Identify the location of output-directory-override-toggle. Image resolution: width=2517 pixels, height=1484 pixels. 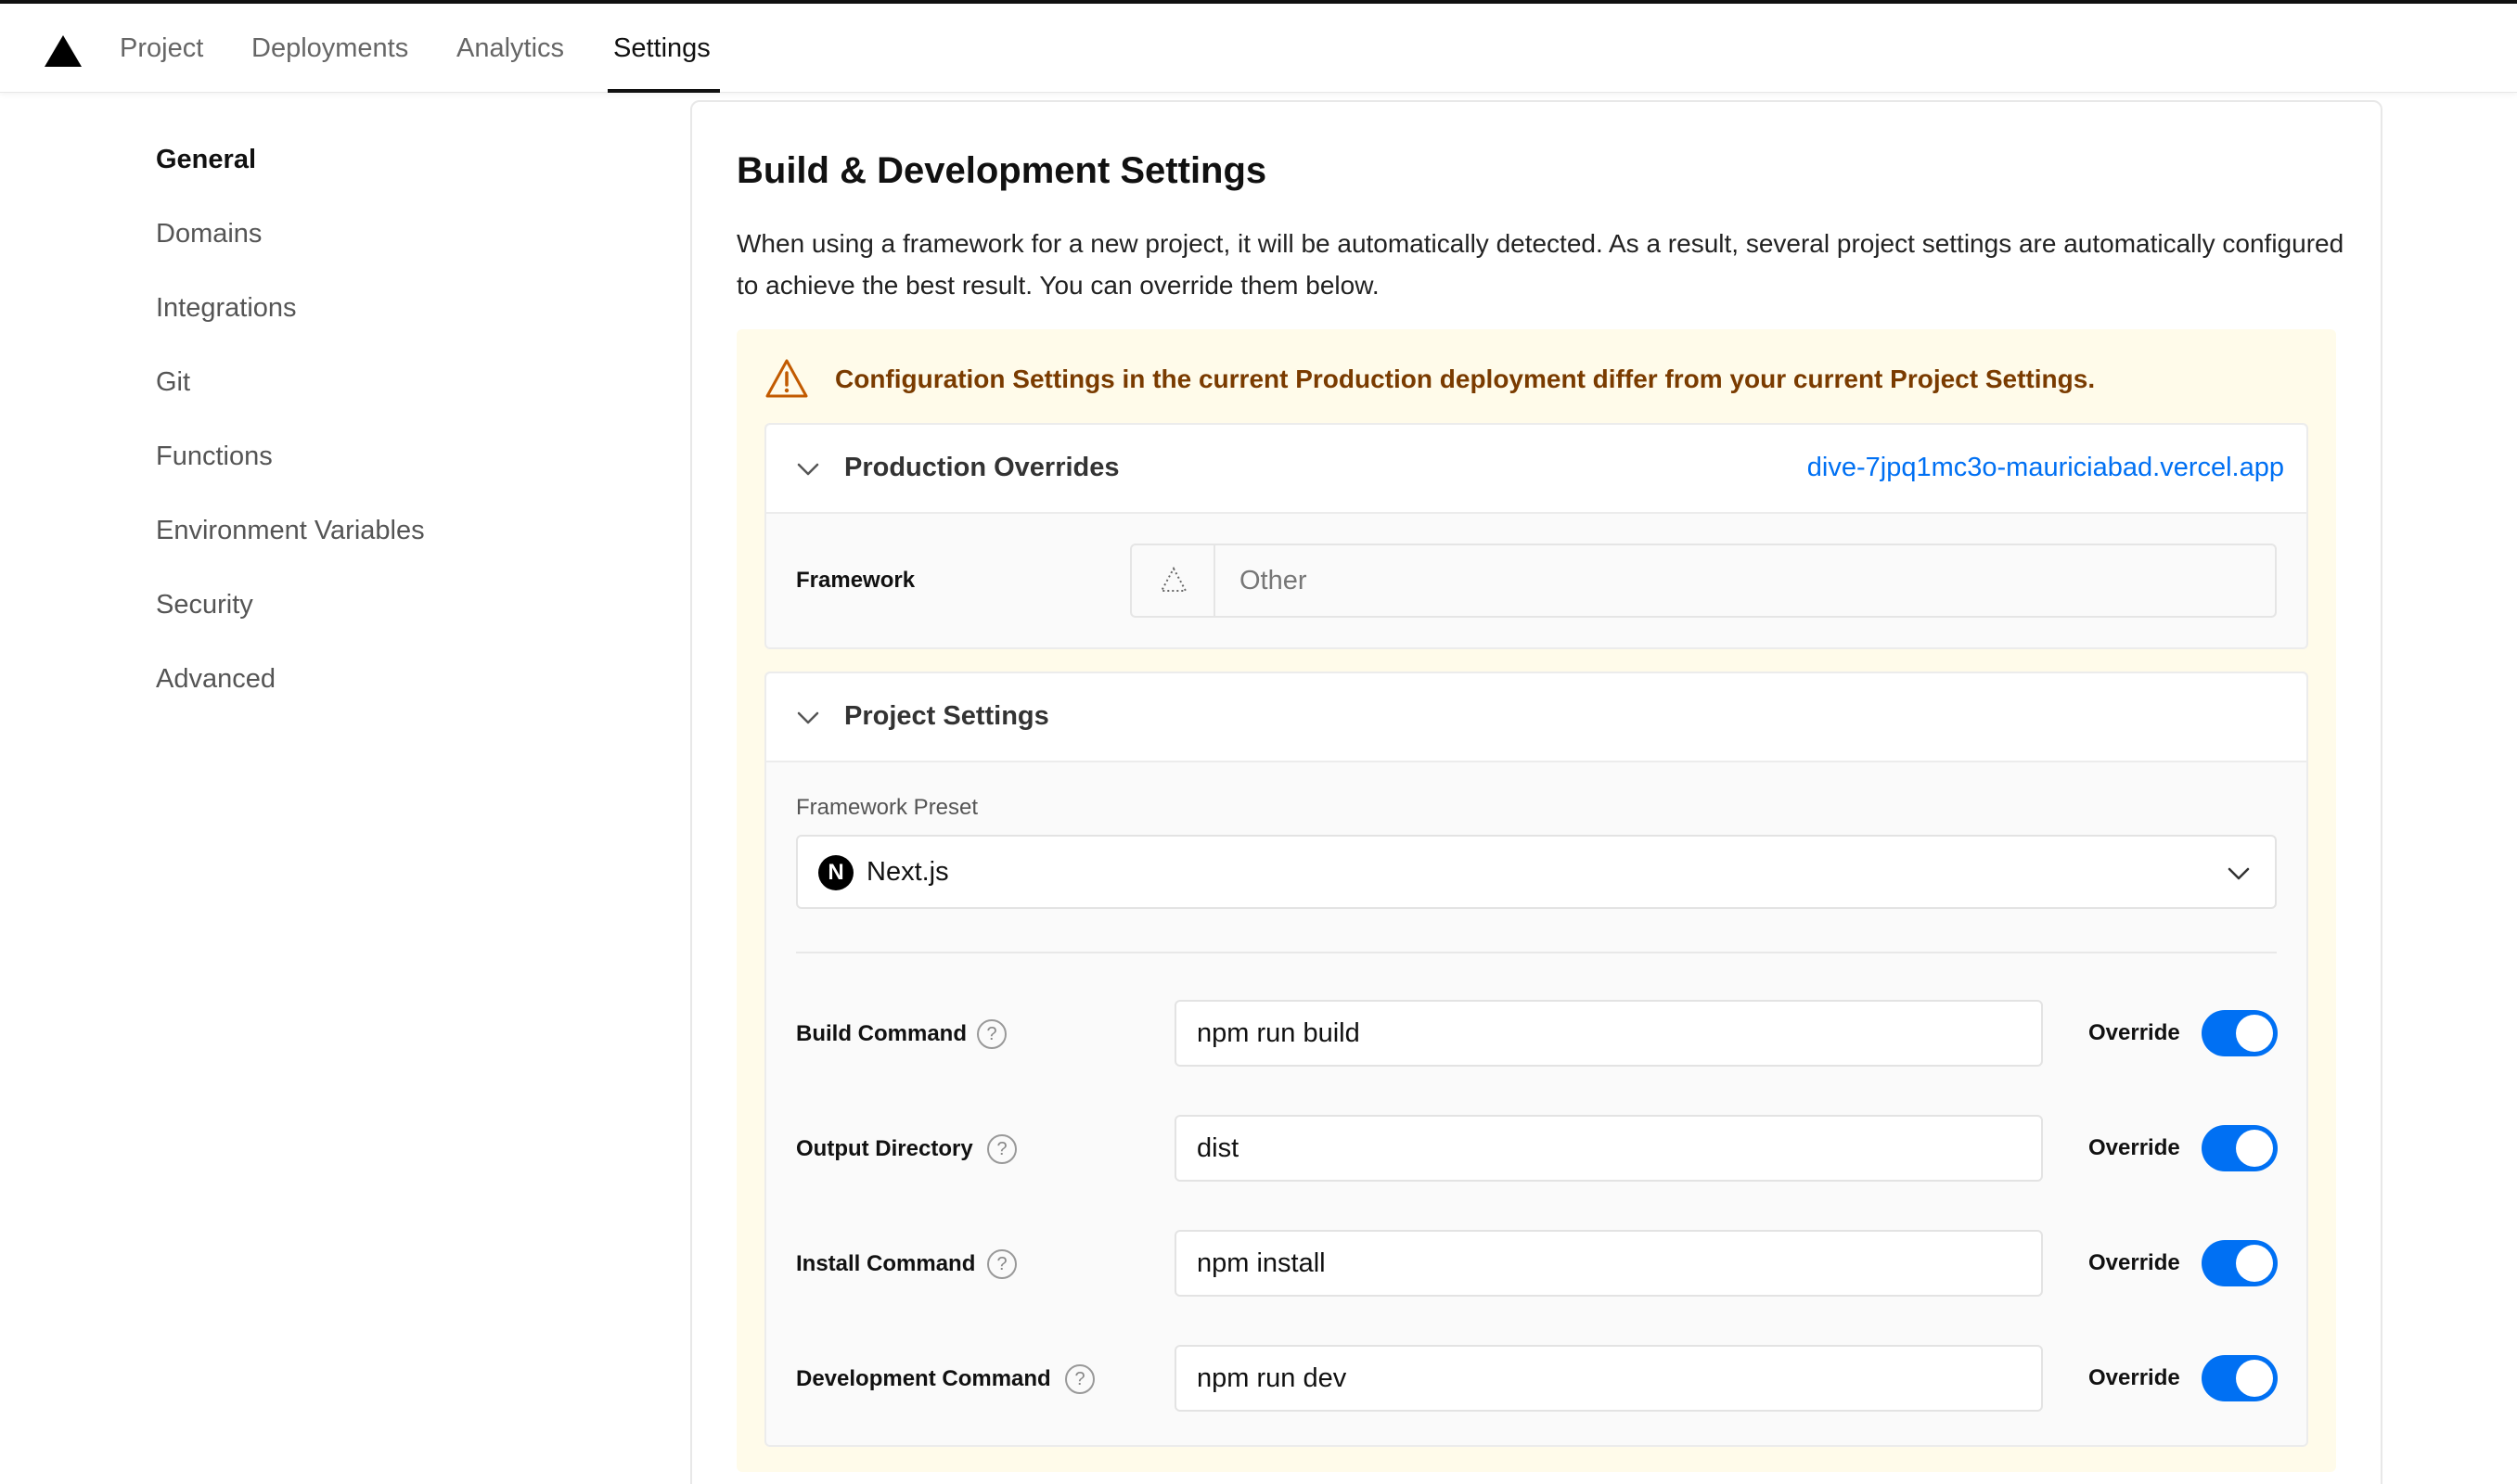
(2240, 1148).